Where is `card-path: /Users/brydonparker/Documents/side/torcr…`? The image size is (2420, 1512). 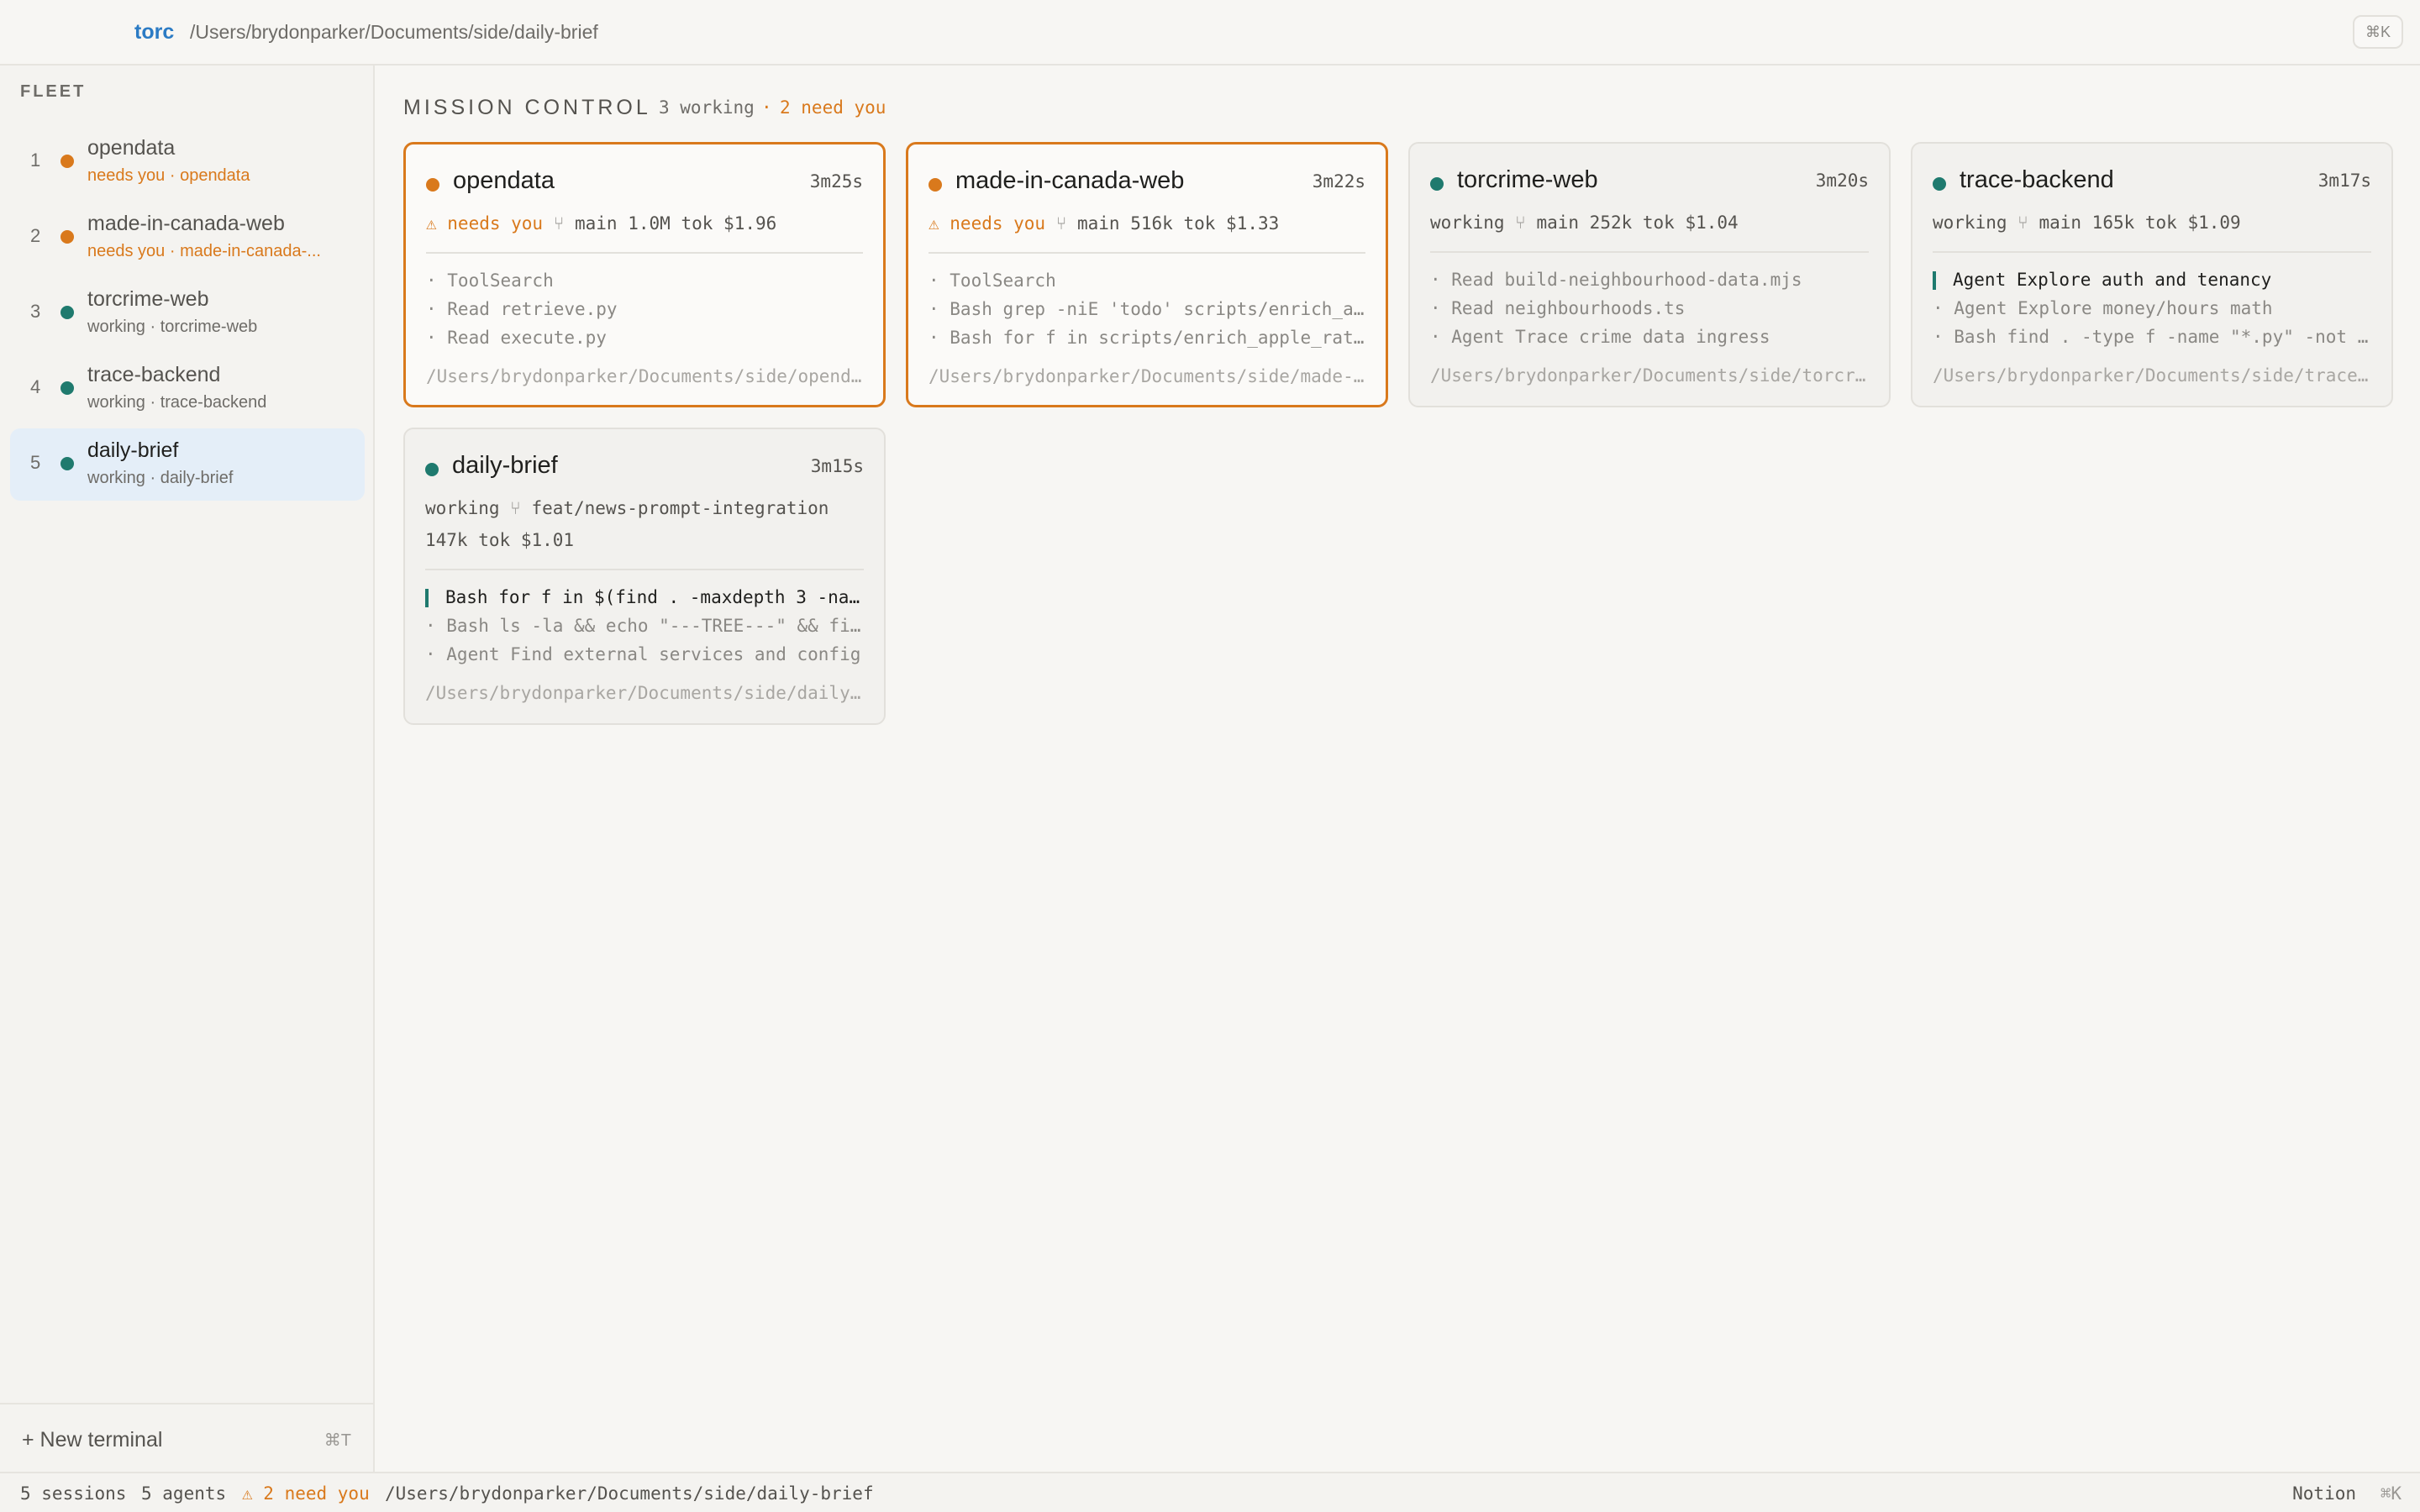 card-path: /Users/brydonparker/Documents/side/torcr… is located at coordinates (1650, 375).